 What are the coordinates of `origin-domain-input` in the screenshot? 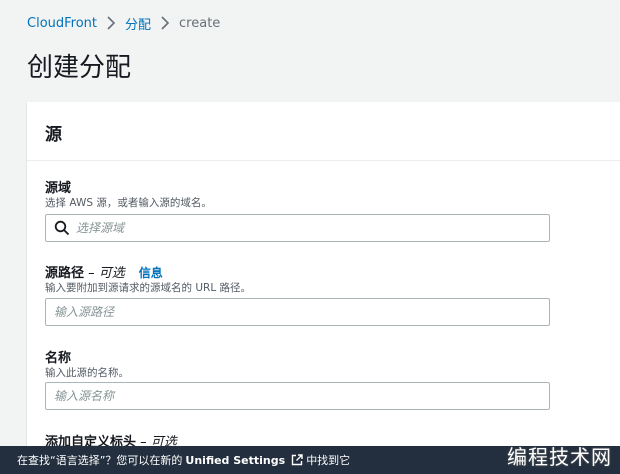 It's located at (309, 228).